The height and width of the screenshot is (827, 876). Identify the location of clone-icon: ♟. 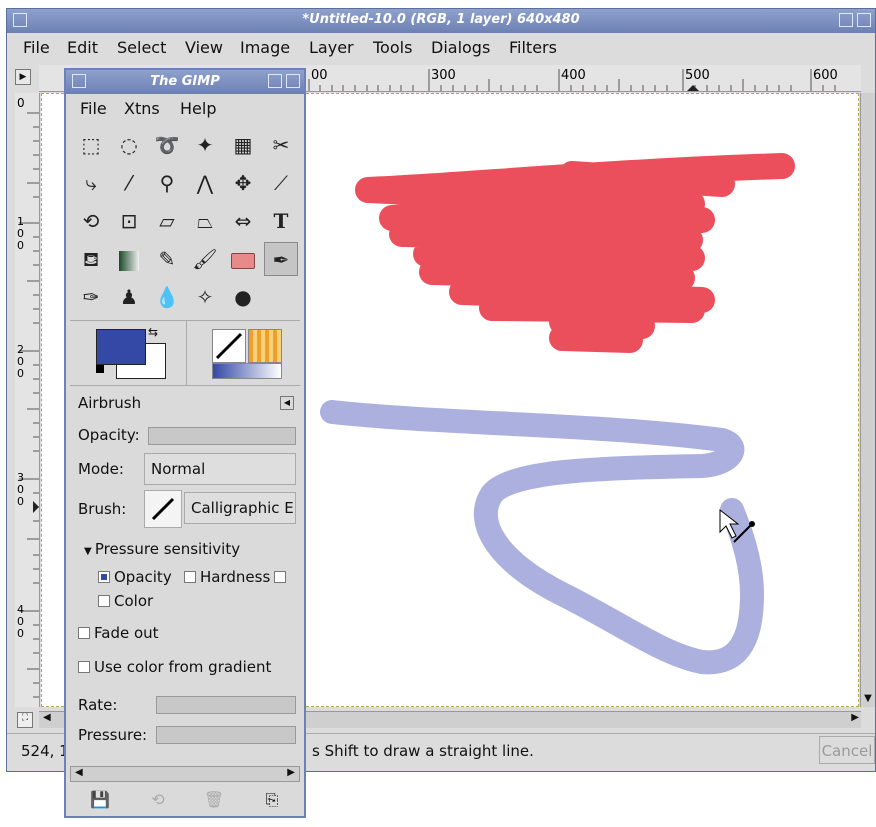
(129, 297).